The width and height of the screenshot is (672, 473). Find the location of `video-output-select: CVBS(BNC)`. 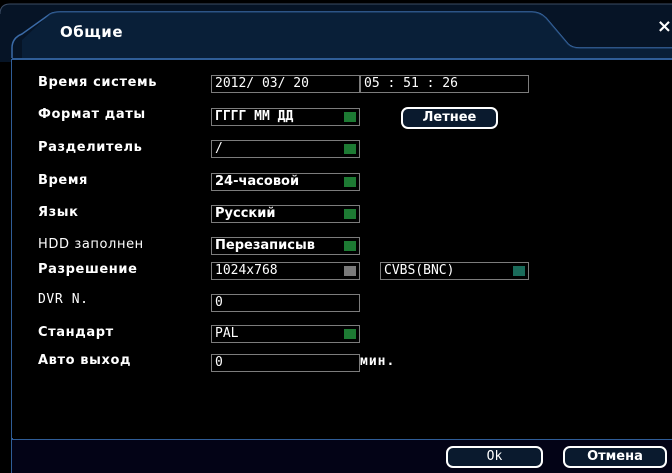

video-output-select: CVBS(BNC) is located at coordinates (454, 271).